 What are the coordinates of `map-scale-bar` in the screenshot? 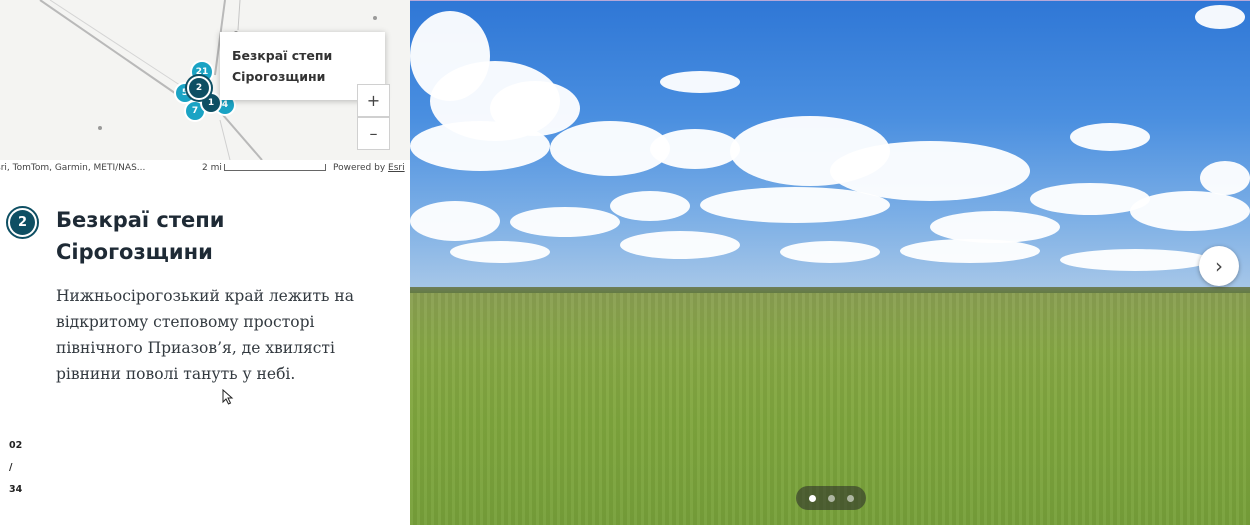 It's located at (275, 167).